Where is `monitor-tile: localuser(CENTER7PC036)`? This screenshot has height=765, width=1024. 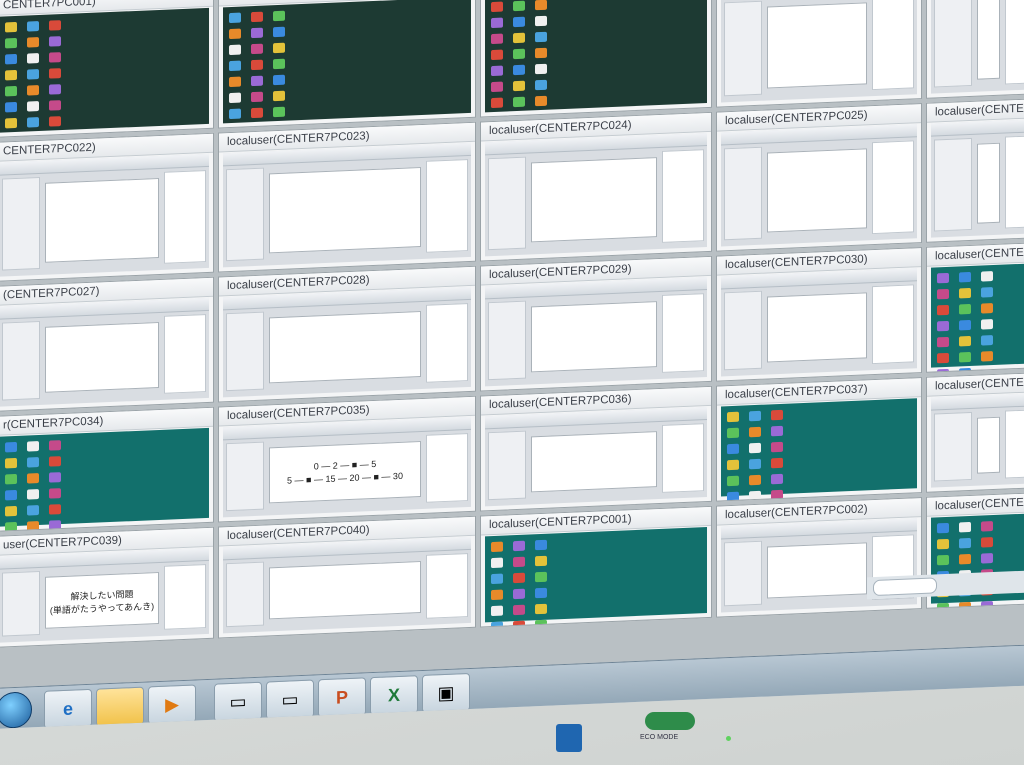
monitor-tile: localuser(CENTER7PC036) is located at coordinates (596, 448).